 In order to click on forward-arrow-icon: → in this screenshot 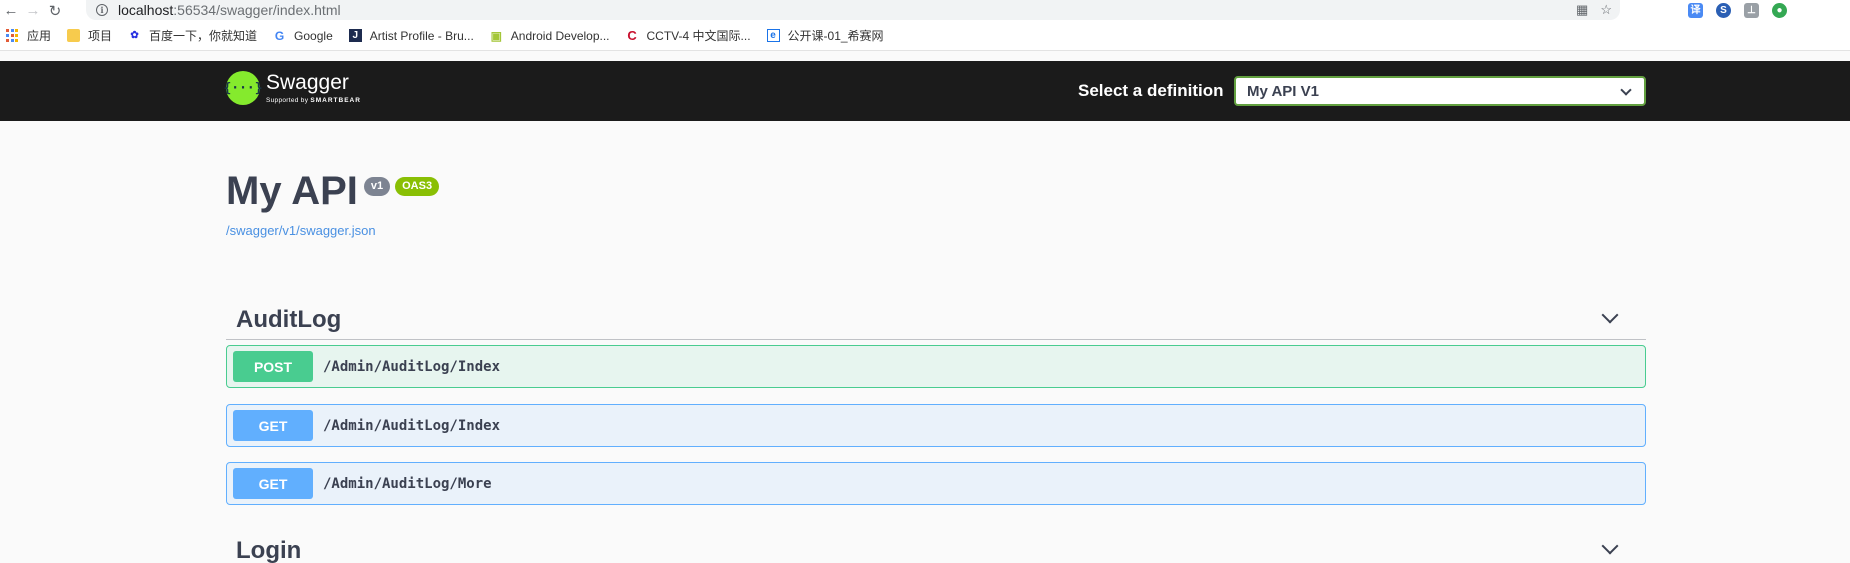, I will do `click(33, 10)`.